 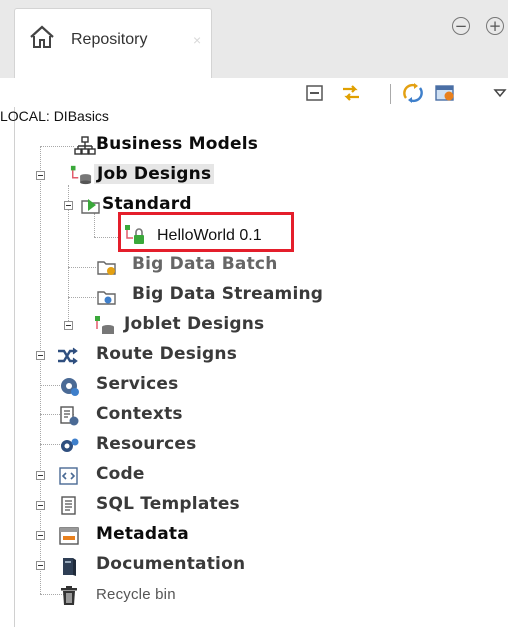 What do you see at coordinates (156, 477) in the screenshot?
I see `tree-item-code: Code` at bounding box center [156, 477].